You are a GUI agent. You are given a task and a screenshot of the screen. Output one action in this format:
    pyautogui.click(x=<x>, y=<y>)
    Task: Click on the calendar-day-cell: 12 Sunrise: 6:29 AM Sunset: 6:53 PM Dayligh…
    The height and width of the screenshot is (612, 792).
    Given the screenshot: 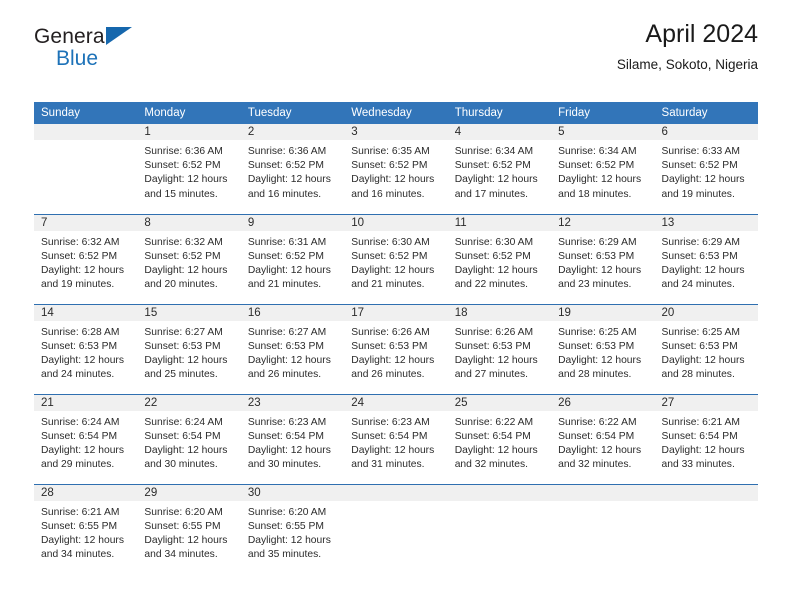 What is the action you would take?
    pyautogui.click(x=603, y=258)
    